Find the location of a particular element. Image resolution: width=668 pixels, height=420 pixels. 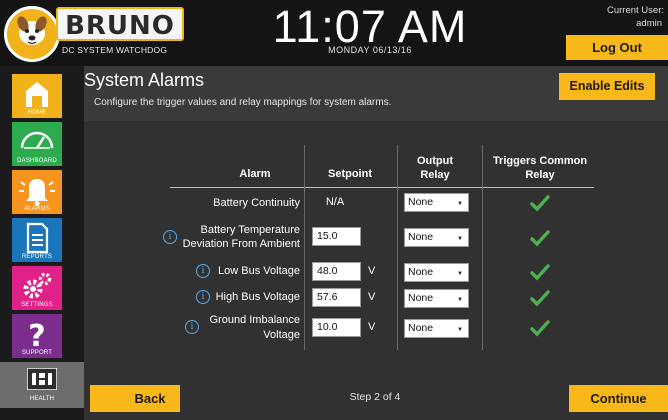

setpoint-input: 57.6 is located at coordinates (336, 297).